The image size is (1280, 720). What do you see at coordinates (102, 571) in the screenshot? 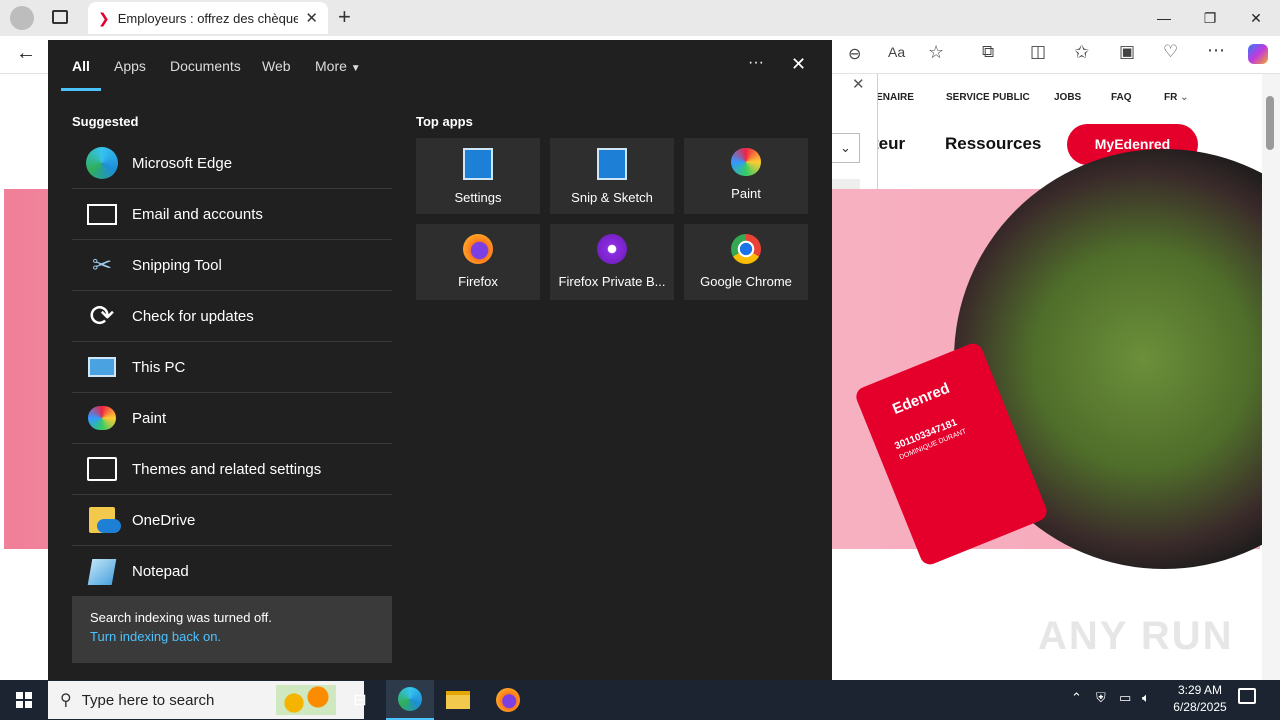
I see `notepad-icon` at bounding box center [102, 571].